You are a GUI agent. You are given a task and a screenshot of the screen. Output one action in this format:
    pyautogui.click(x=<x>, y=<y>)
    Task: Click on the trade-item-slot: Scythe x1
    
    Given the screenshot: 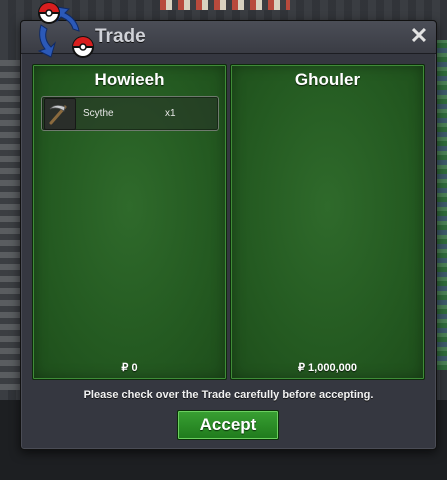 What is the action you would take?
    pyautogui.click(x=130, y=113)
    